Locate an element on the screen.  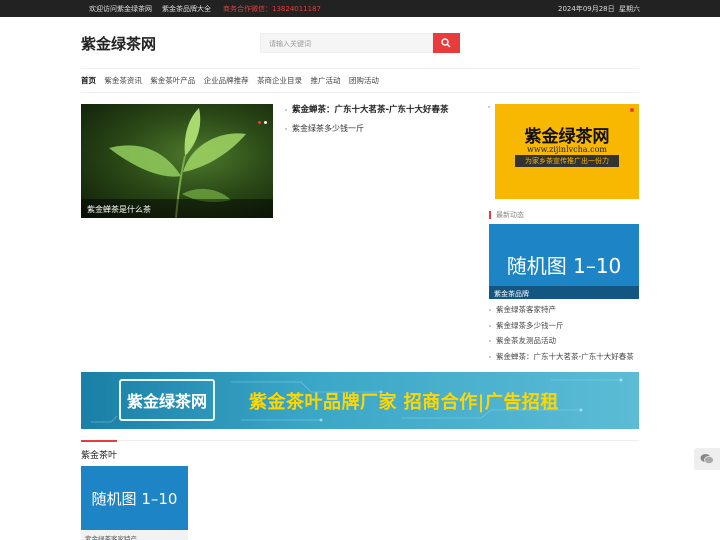
ad-slogan: 为家乡茶宣传推广出一份力 is located at coordinates (567, 161).